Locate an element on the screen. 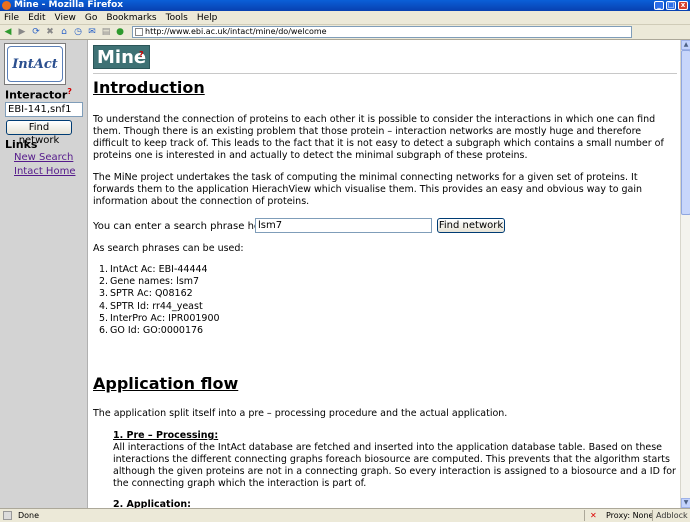 The image size is (690, 522). mail-icon: ✉ is located at coordinates (92, 32).